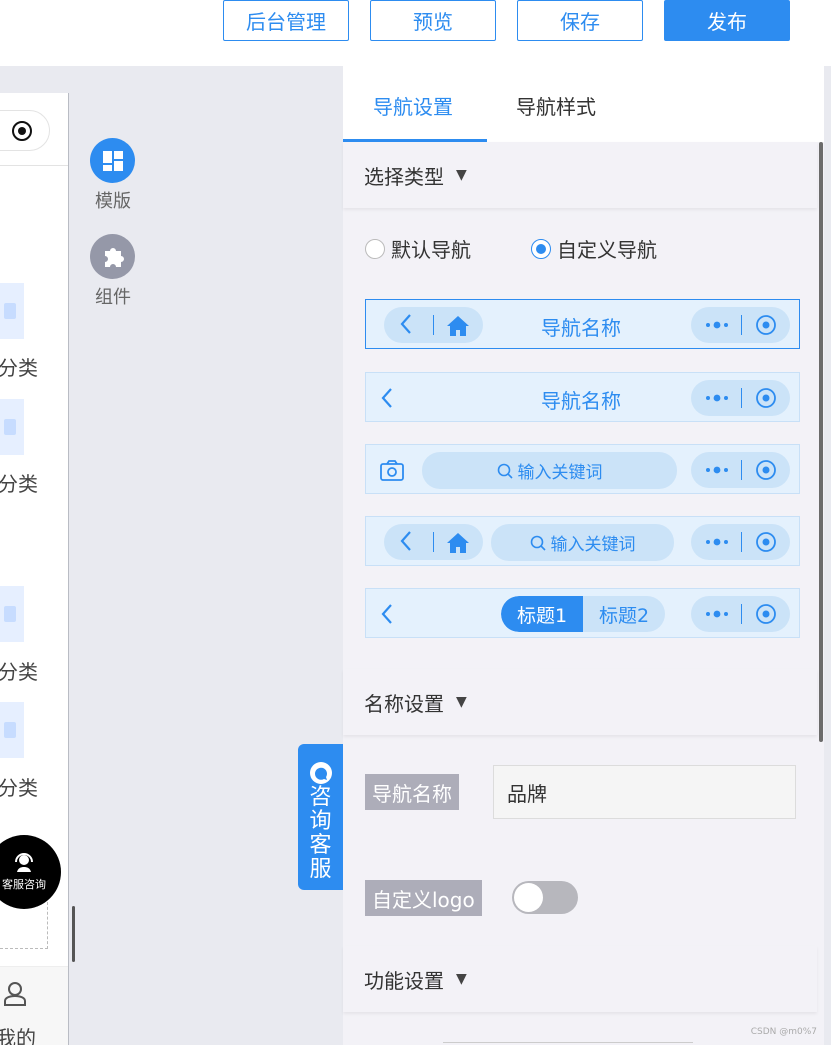 Image resolution: width=831 pixels, height=1045 pixels. I want to click on customer-service-label: 客服咨询, so click(24, 884).